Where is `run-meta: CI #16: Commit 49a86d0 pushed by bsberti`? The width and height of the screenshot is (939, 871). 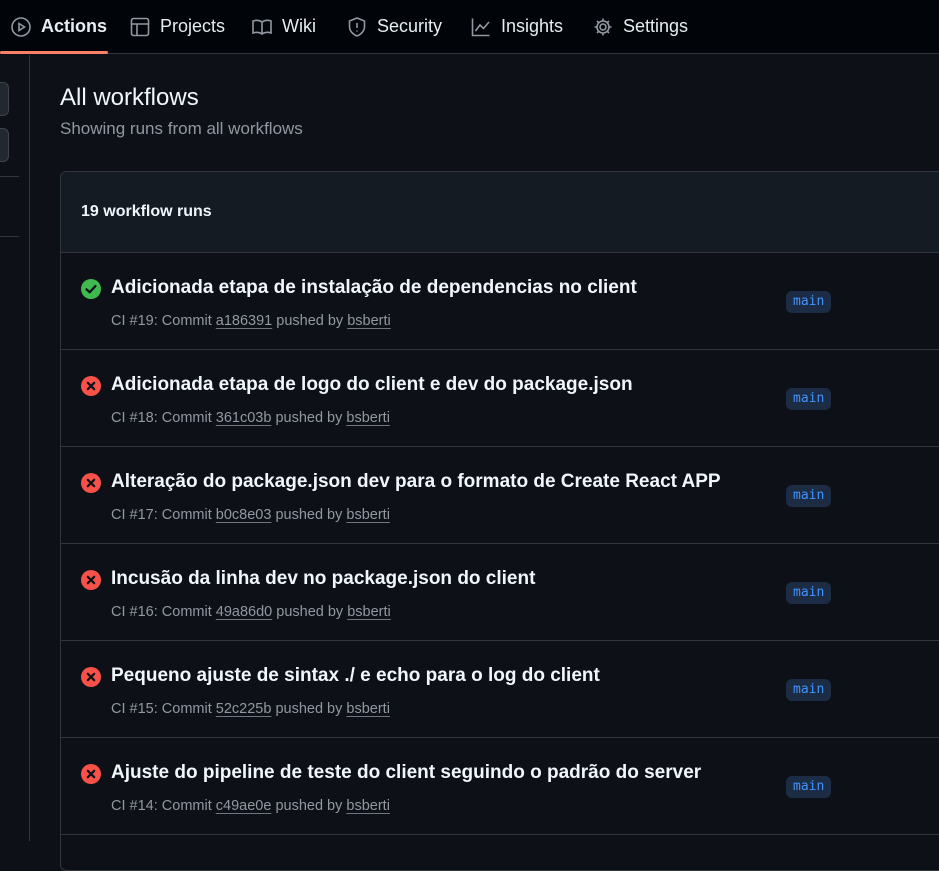
run-meta: CI #16: Commit 49a86d0 pushed by bsberti is located at coordinates (251, 612).